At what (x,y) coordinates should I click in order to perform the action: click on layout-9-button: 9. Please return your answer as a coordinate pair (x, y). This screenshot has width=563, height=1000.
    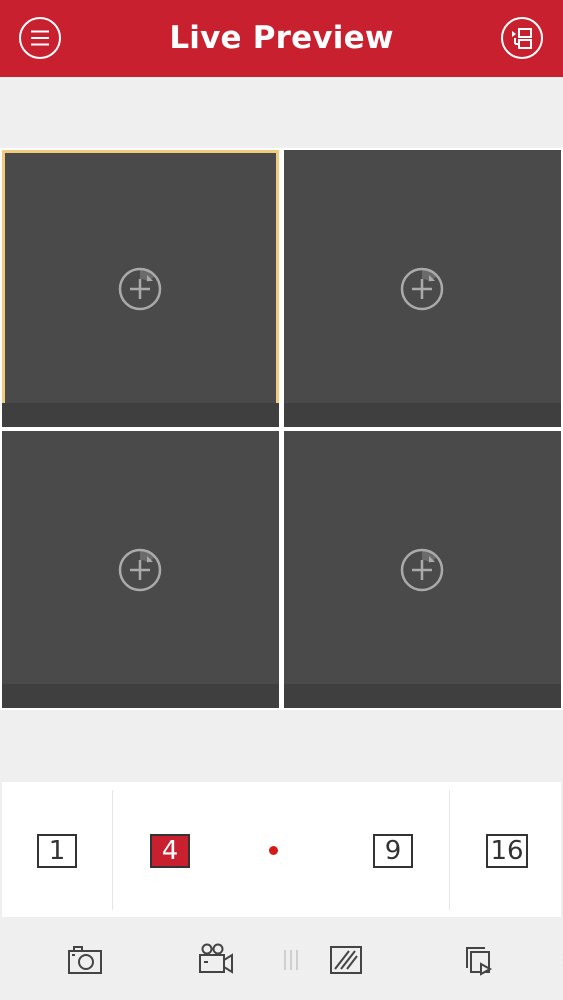
    Looking at the image, I should click on (393, 851).